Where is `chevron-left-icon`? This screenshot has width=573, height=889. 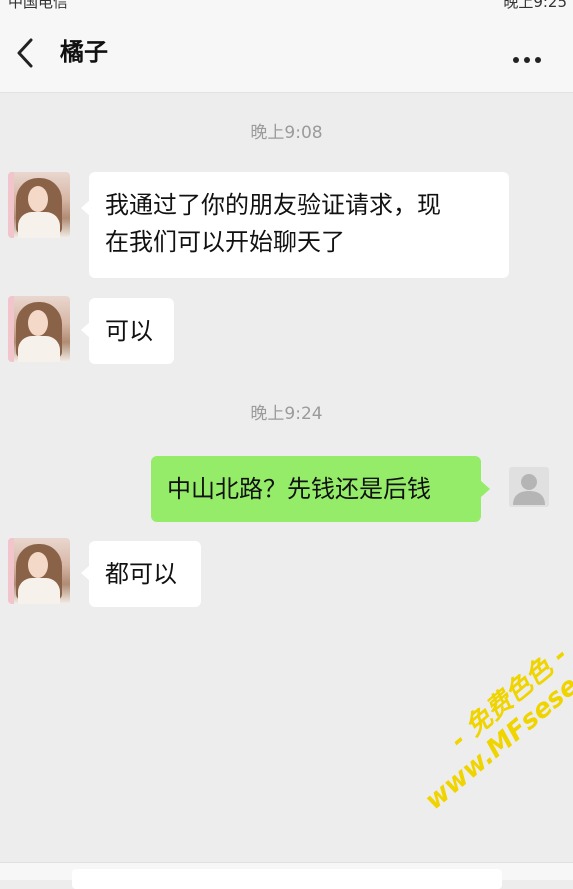
chevron-left-icon is located at coordinates (25, 53).